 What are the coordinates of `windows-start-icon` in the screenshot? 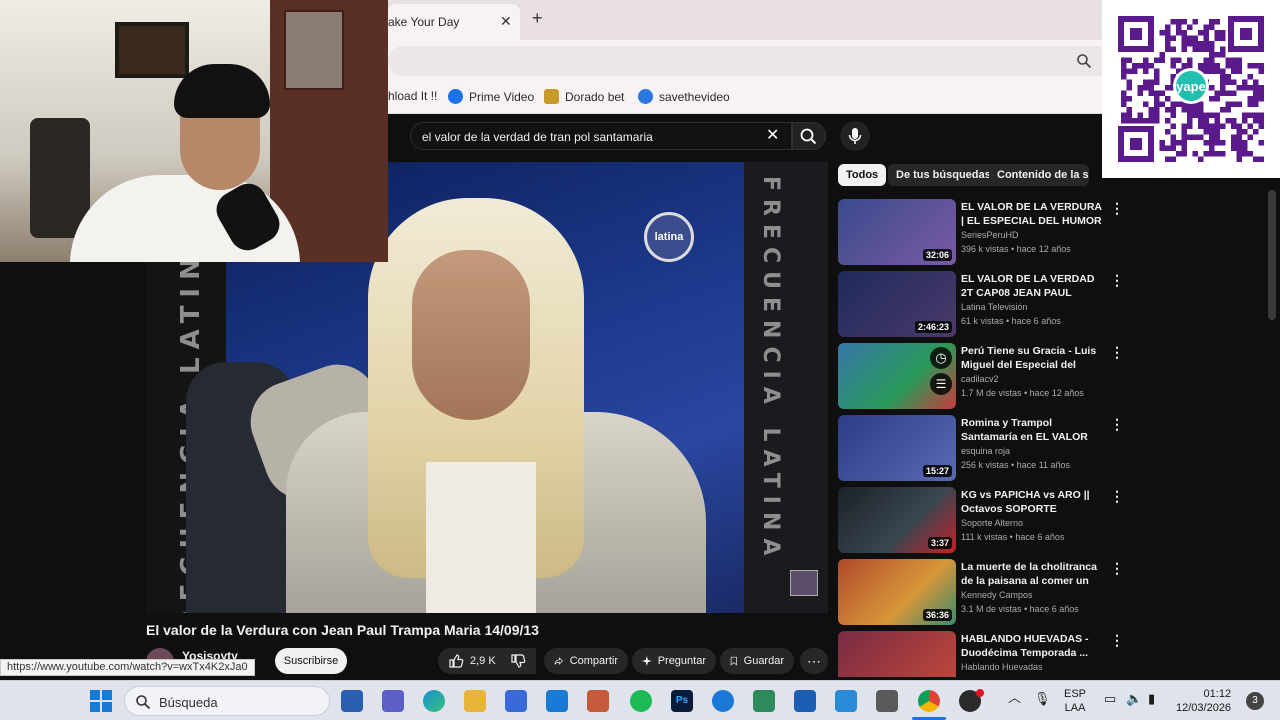 It's located at (101, 701).